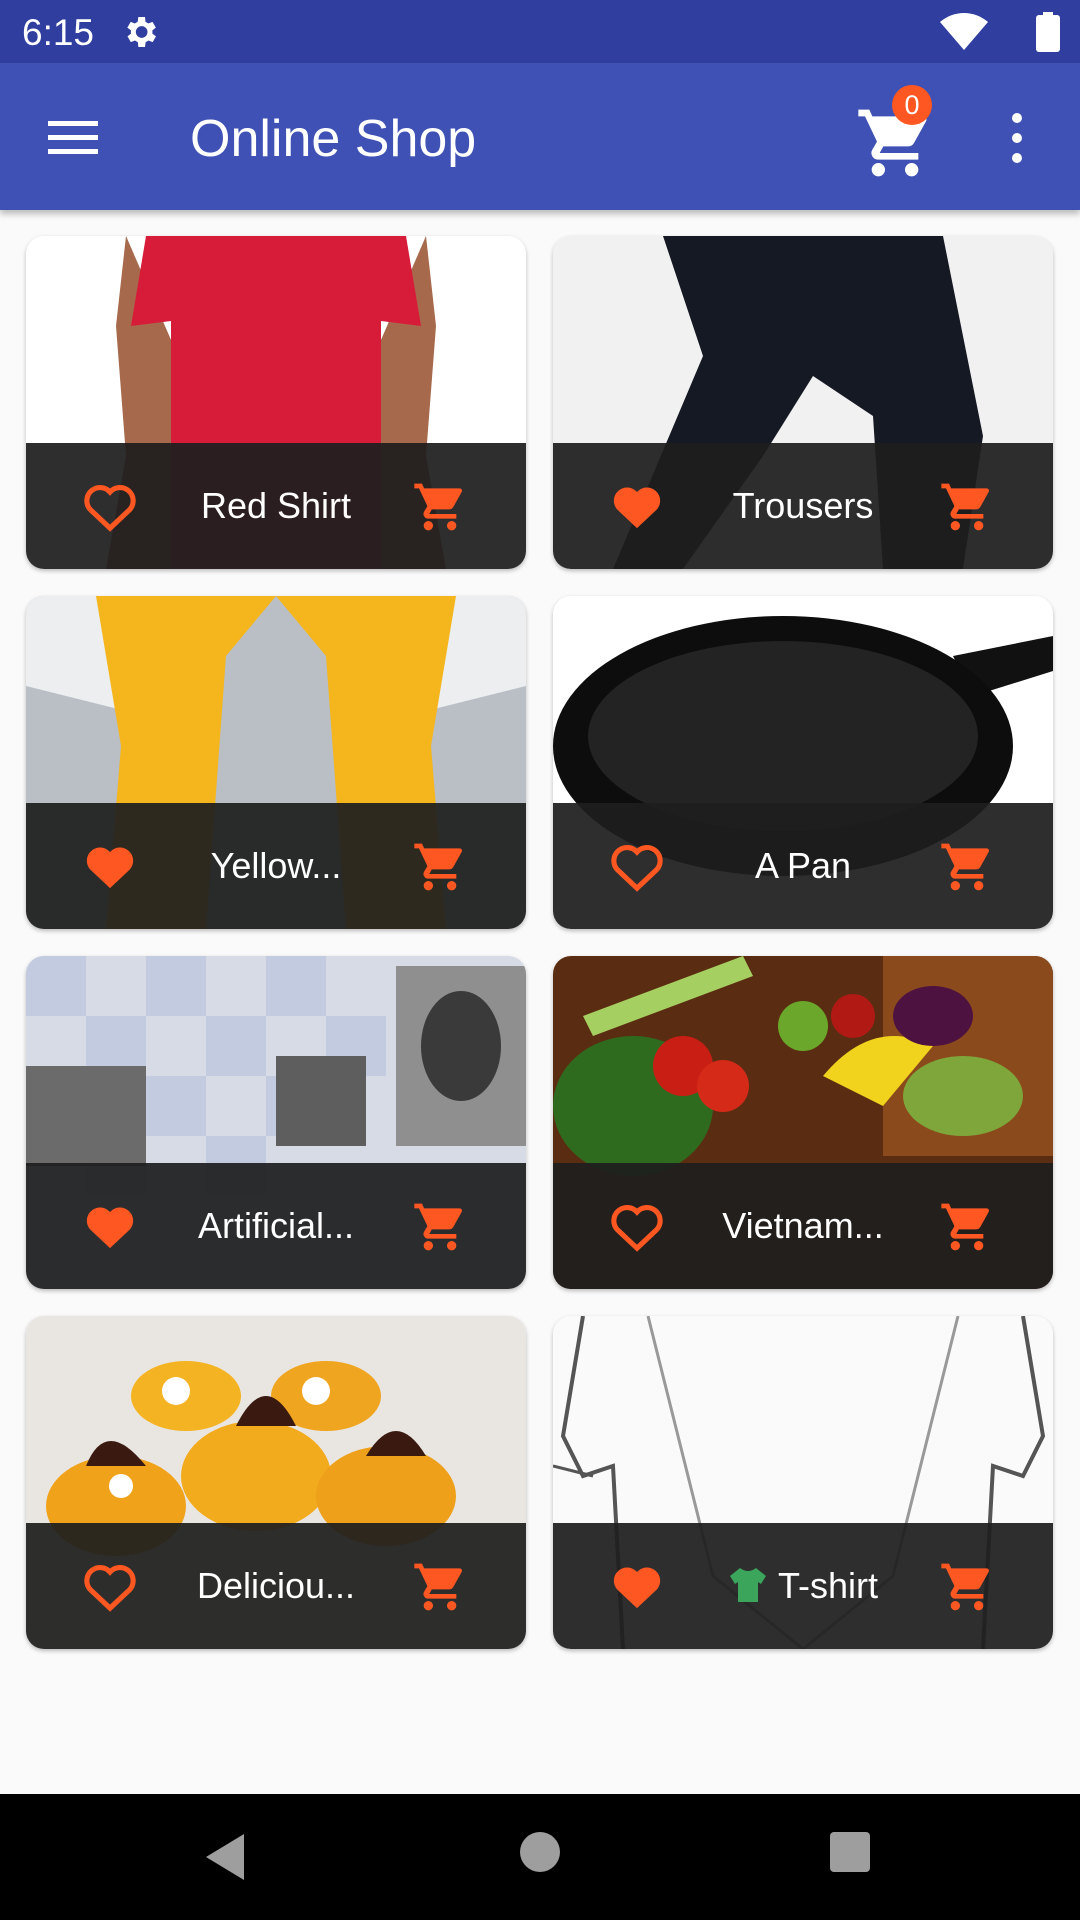 This screenshot has height=1920, width=1080. Describe the element at coordinates (912, 105) in the screenshot. I see `cart-count-badge: 0` at that location.